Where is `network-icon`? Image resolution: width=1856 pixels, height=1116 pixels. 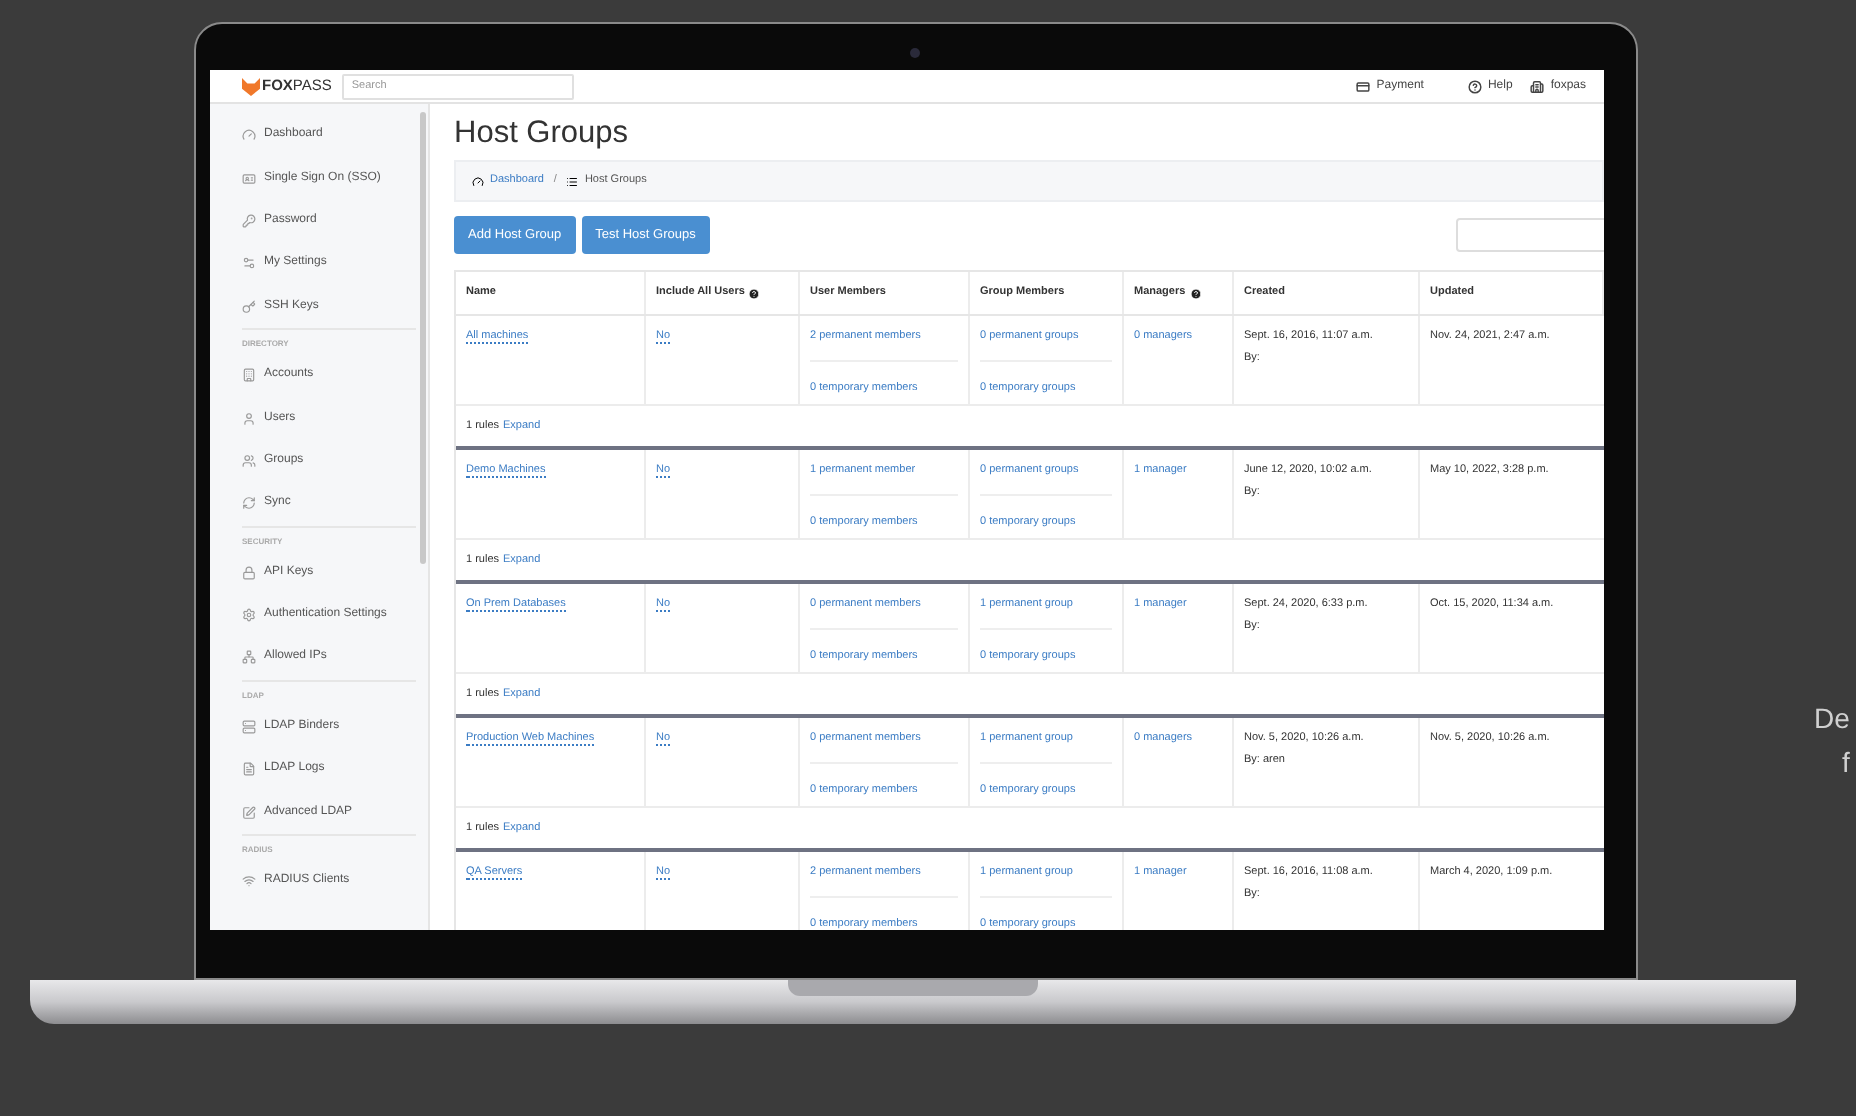
network-icon is located at coordinates (249, 657).